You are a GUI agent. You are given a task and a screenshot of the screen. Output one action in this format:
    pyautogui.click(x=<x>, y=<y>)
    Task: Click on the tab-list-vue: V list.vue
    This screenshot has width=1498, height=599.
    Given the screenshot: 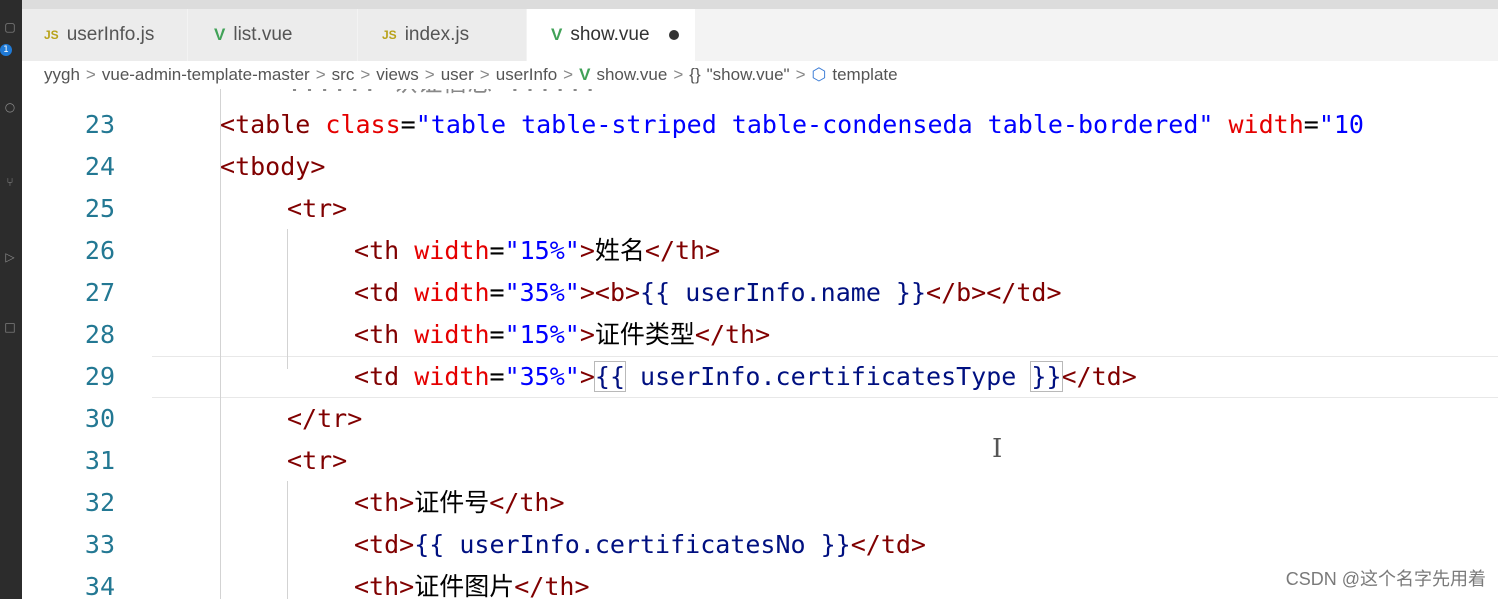 What is the action you would take?
    pyautogui.click(x=272, y=35)
    